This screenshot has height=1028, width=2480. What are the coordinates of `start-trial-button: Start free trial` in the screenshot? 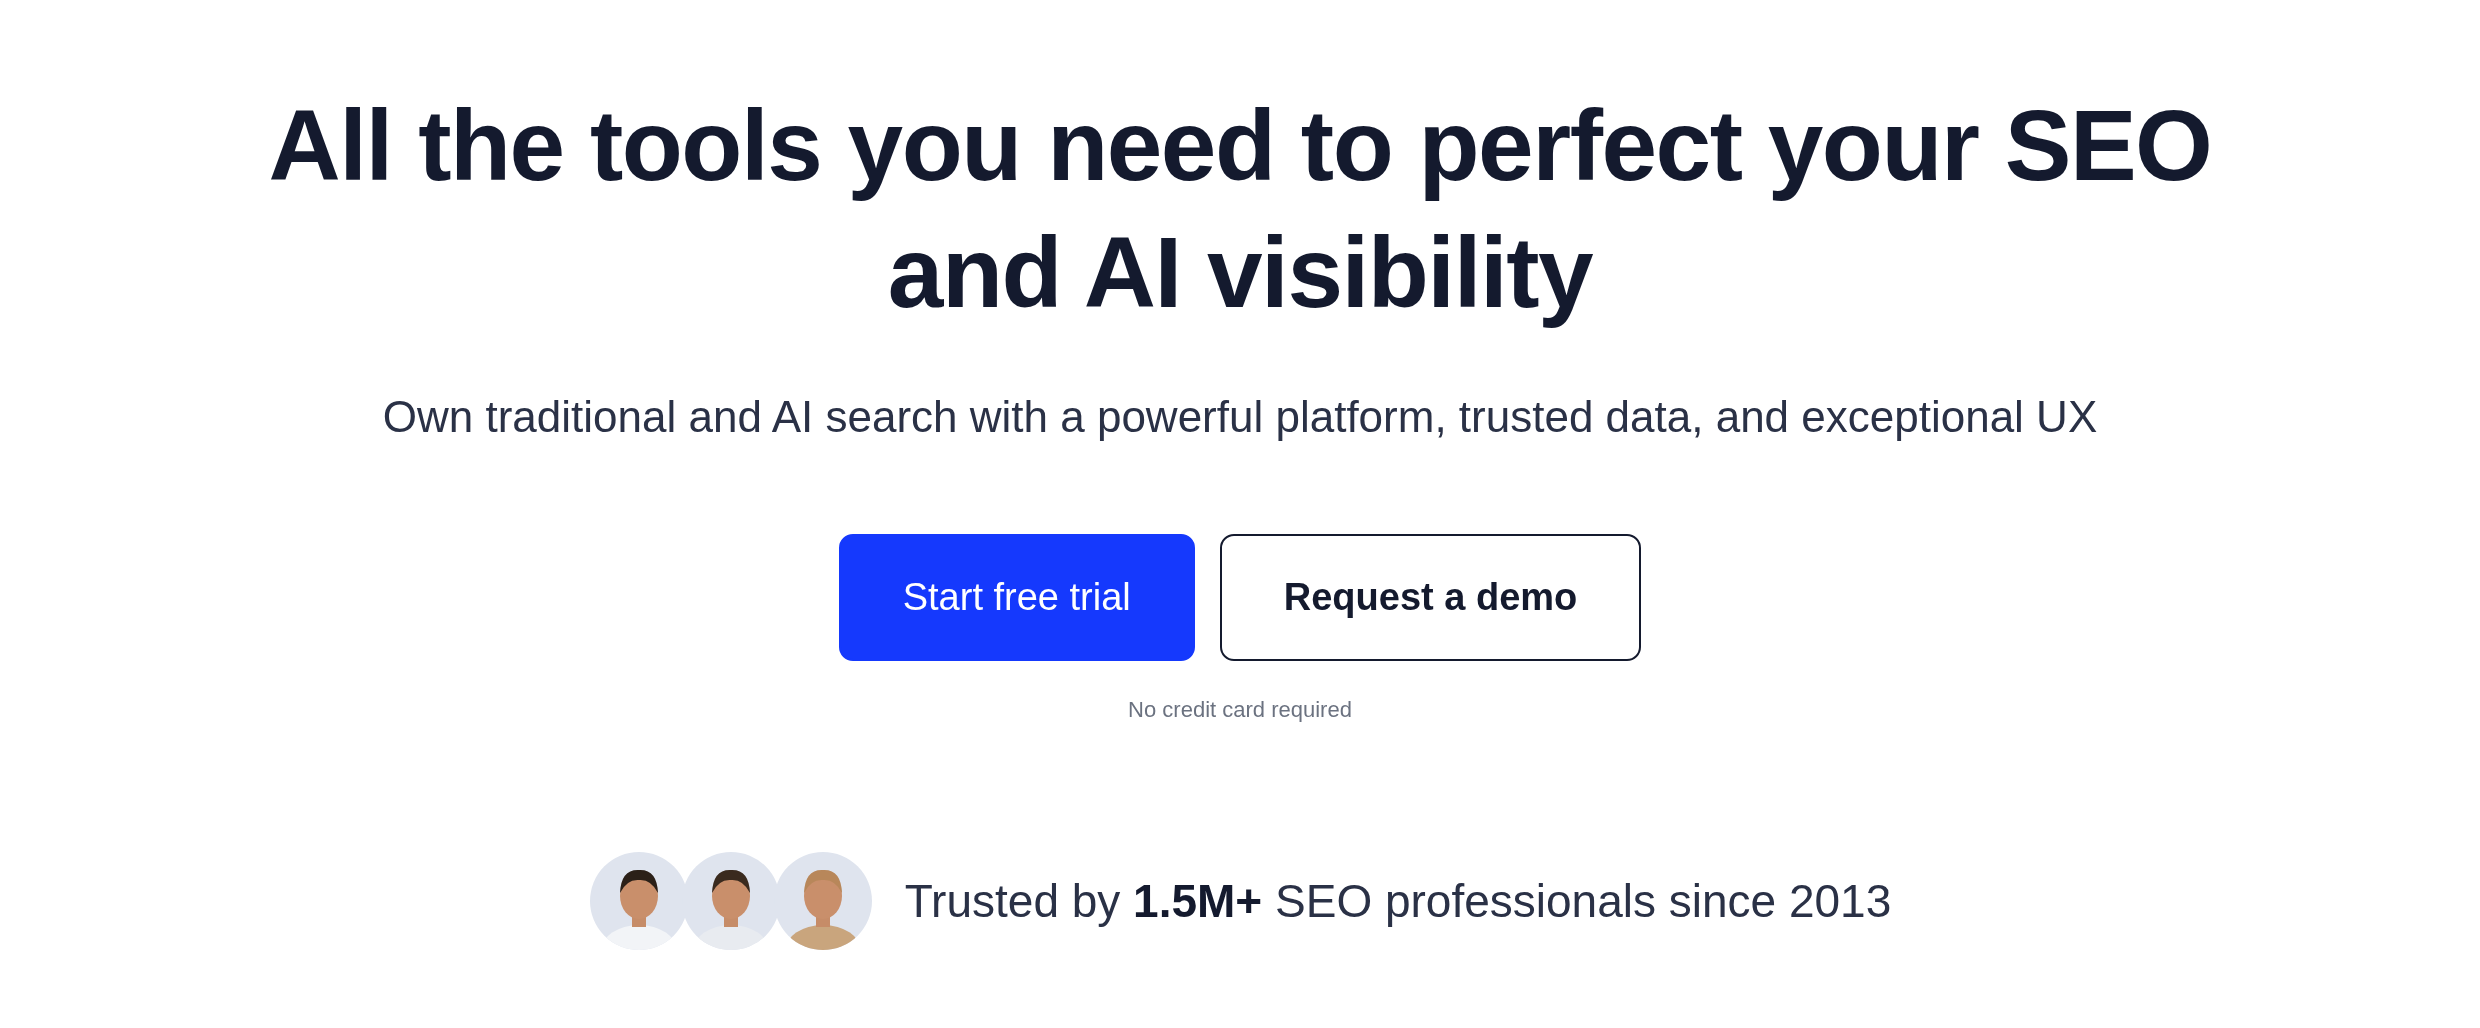 It's located at (1016, 597).